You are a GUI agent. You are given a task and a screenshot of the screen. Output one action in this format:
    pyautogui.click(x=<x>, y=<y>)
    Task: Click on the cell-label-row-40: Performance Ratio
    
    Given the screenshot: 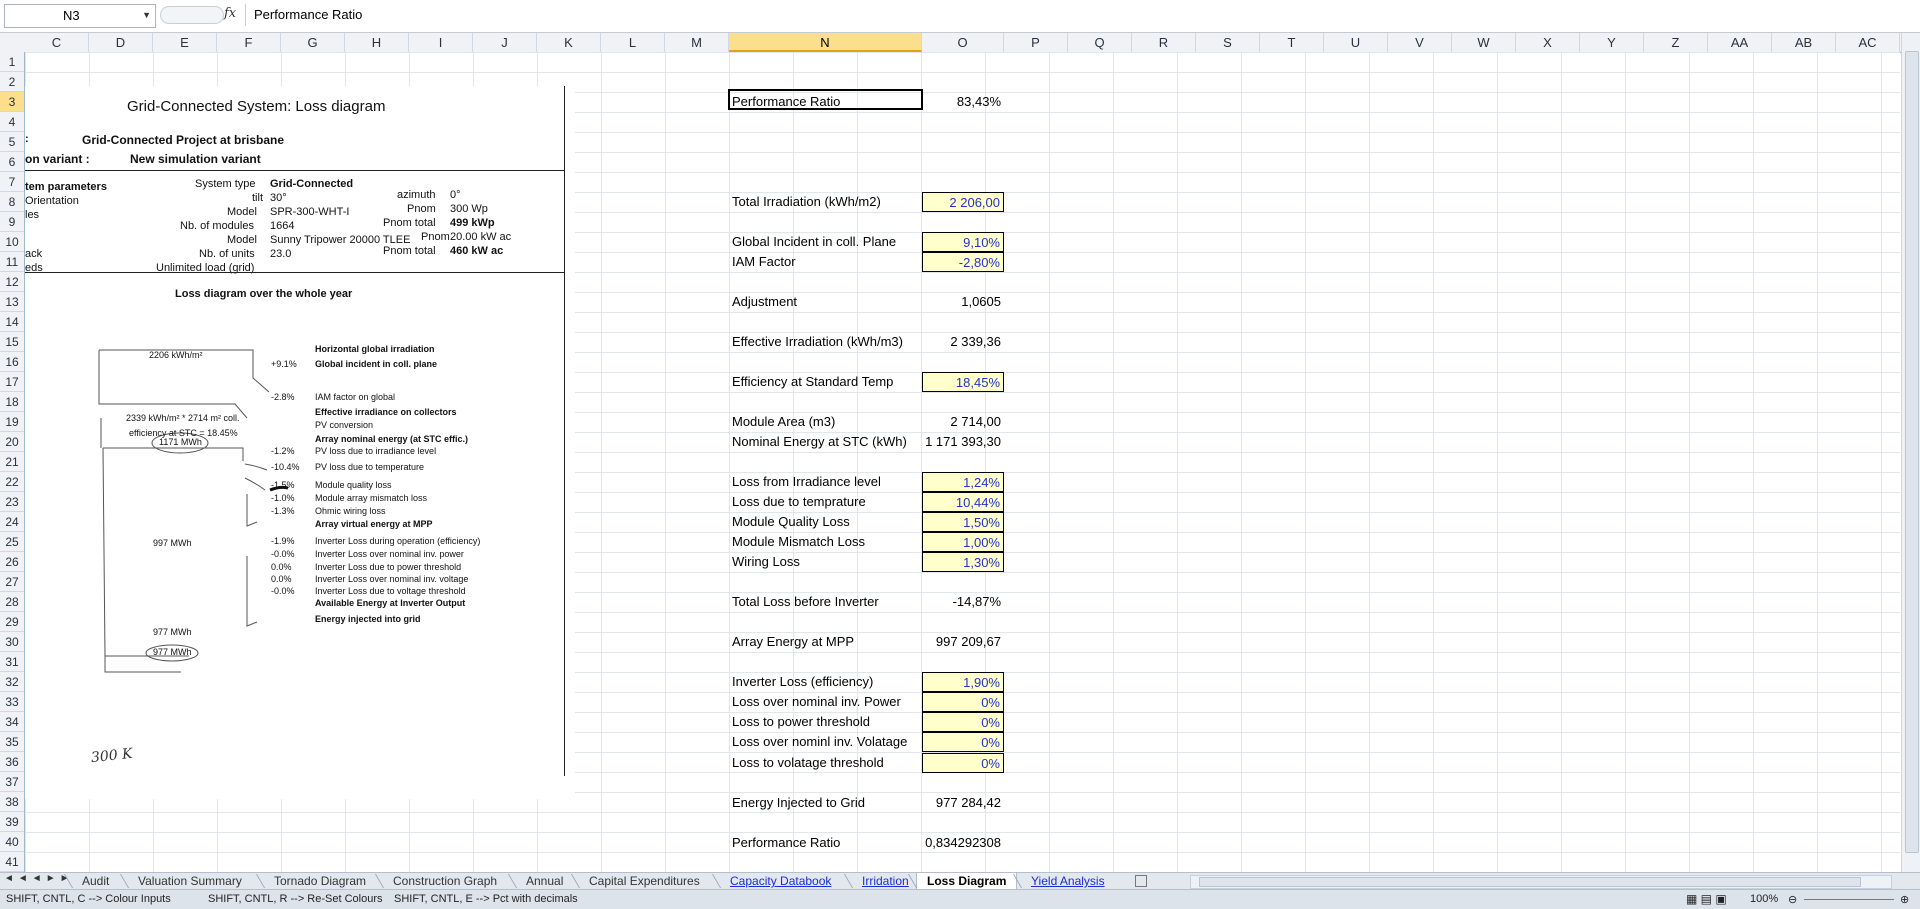 What is the action you would take?
    pyautogui.click(x=825, y=843)
    